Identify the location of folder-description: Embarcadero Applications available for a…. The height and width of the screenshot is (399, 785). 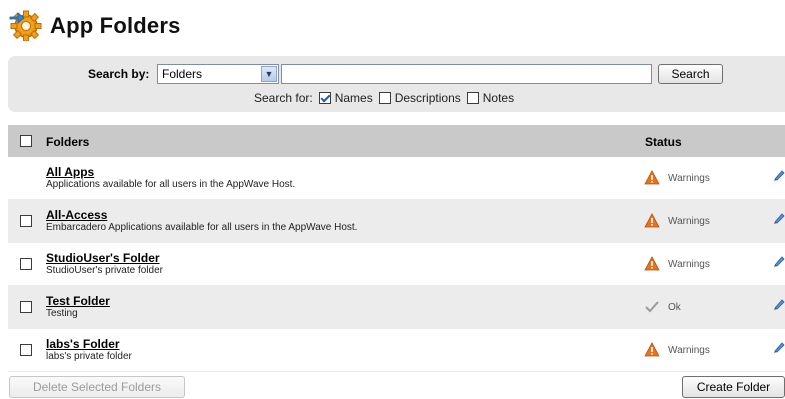
(202, 227).